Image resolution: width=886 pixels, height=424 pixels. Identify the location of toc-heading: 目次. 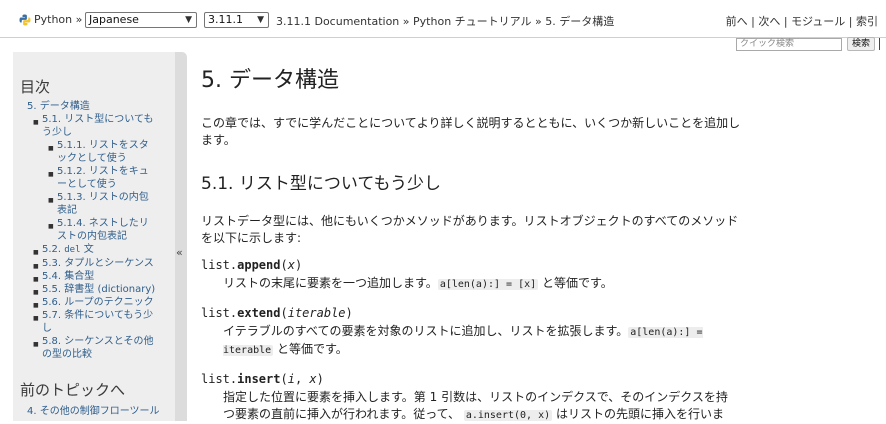
(35, 87).